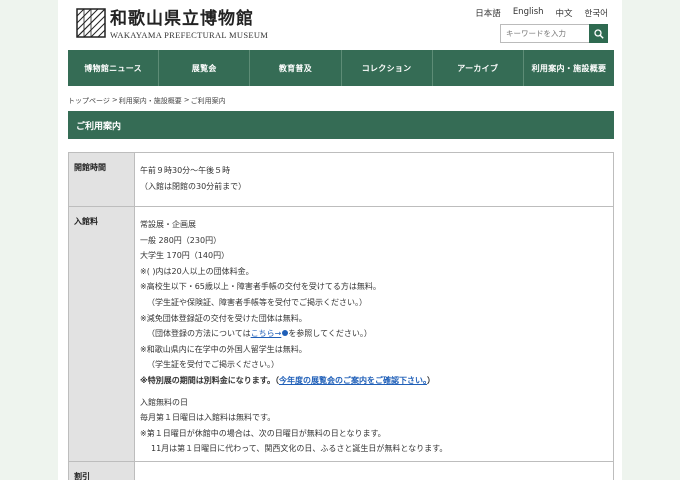 This screenshot has height=480, width=680. I want to click on museum-logo-icon, so click(91, 23).